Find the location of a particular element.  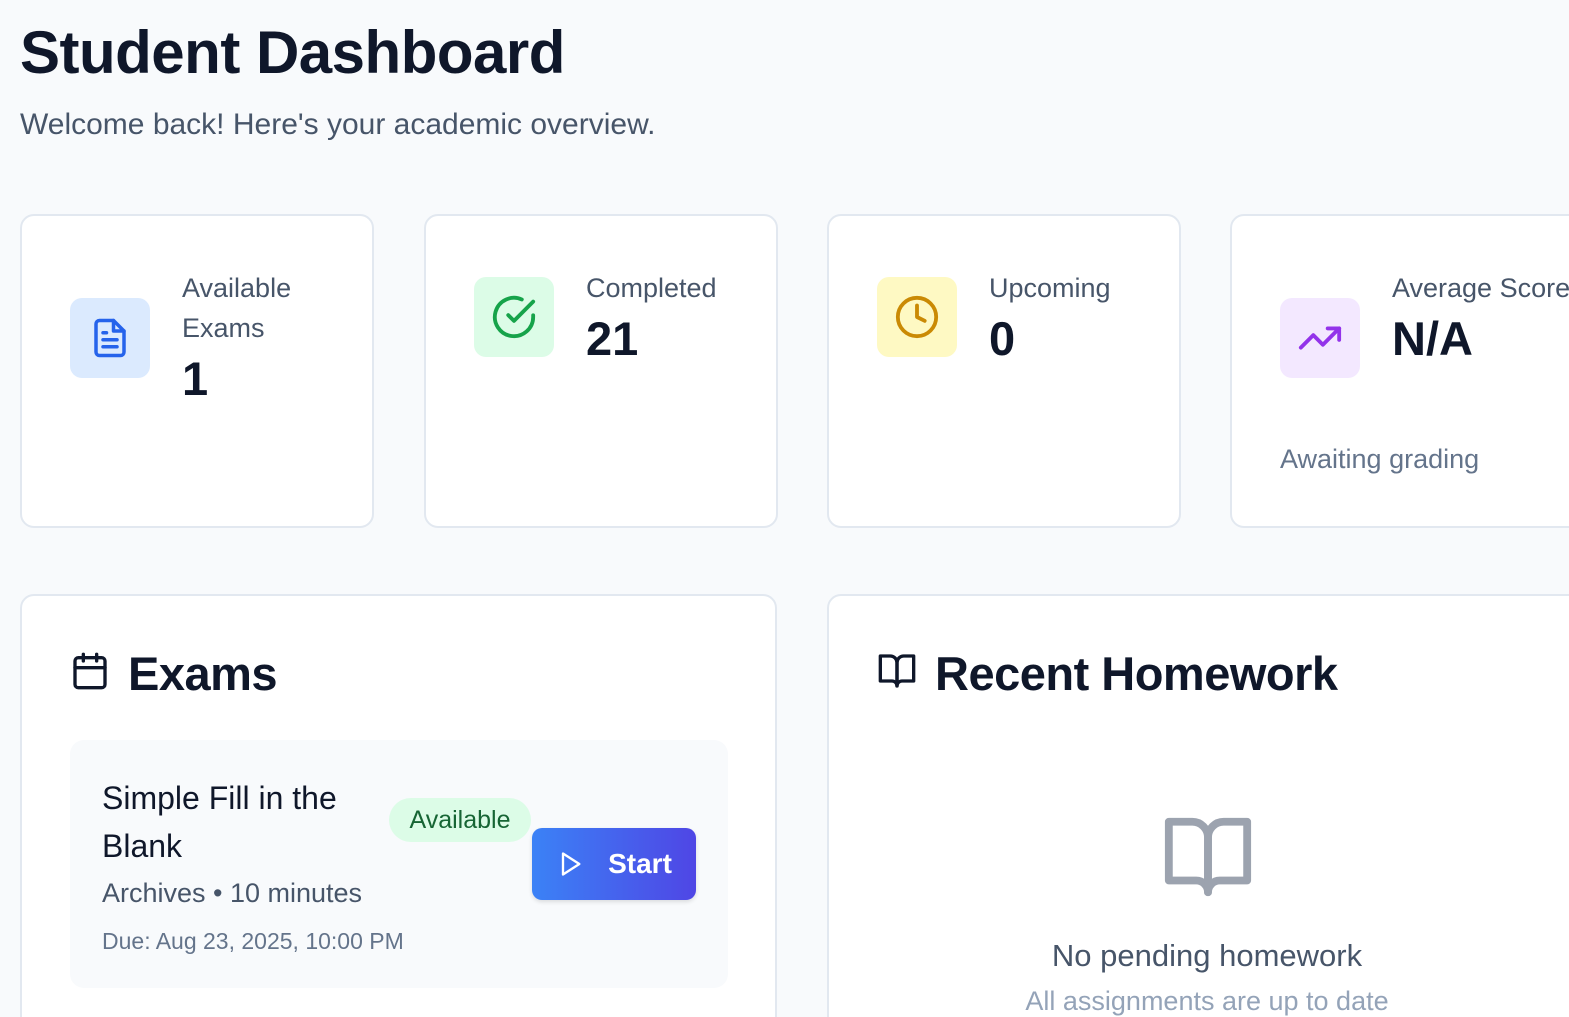

section-title: Exams is located at coordinates (203, 673).